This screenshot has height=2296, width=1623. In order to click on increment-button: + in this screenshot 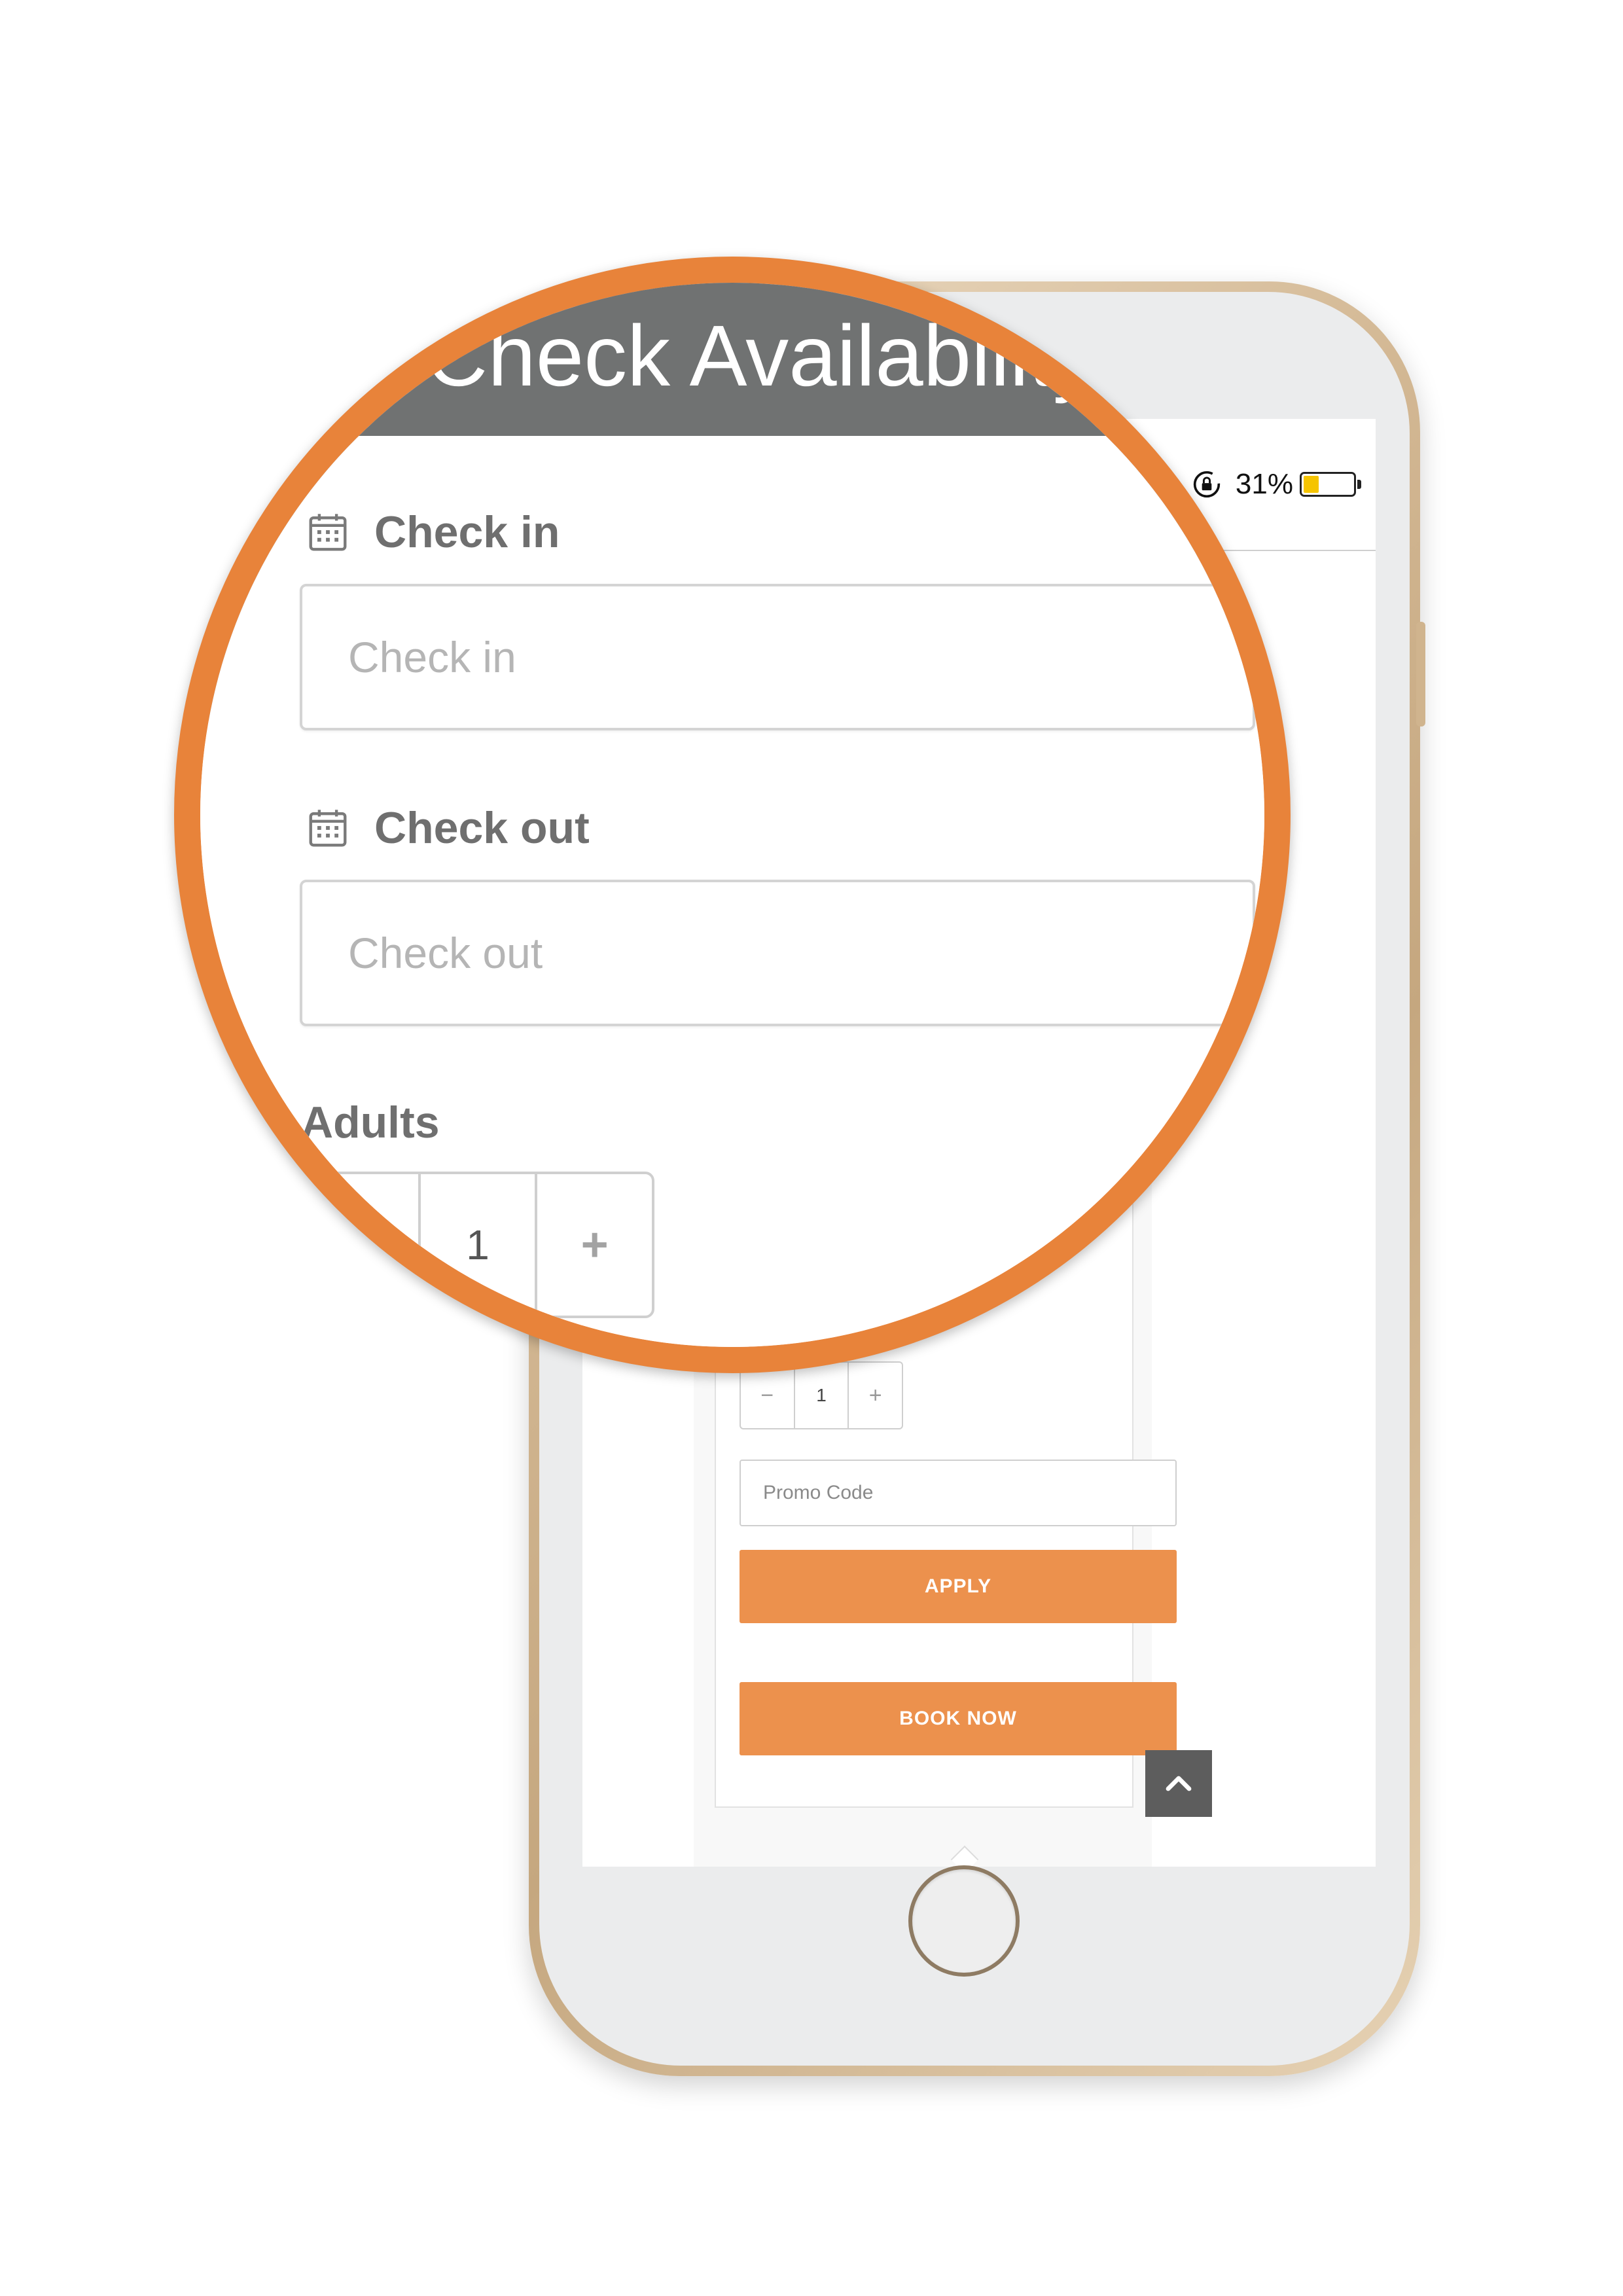, I will do `click(874, 1395)`.